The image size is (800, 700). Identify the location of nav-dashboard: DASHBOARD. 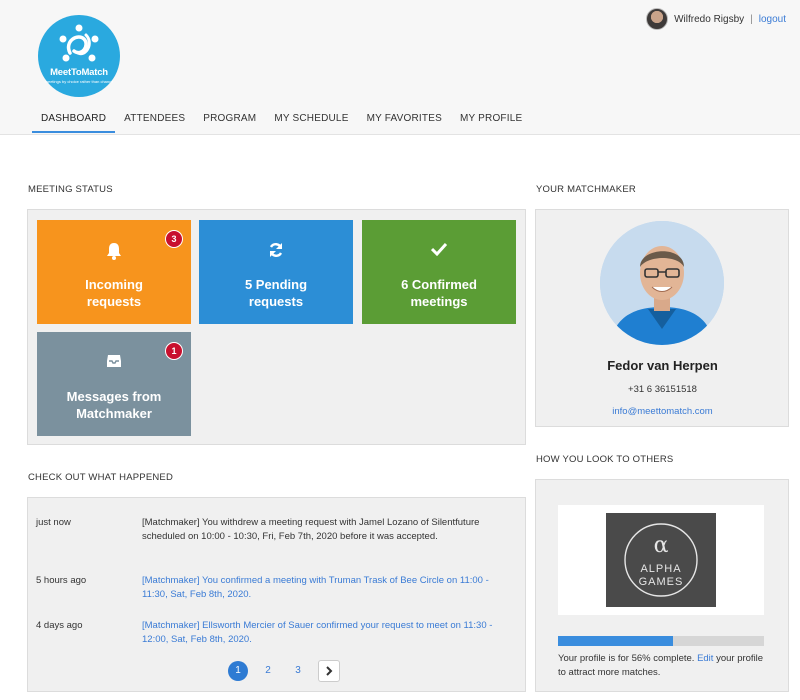
(74, 119).